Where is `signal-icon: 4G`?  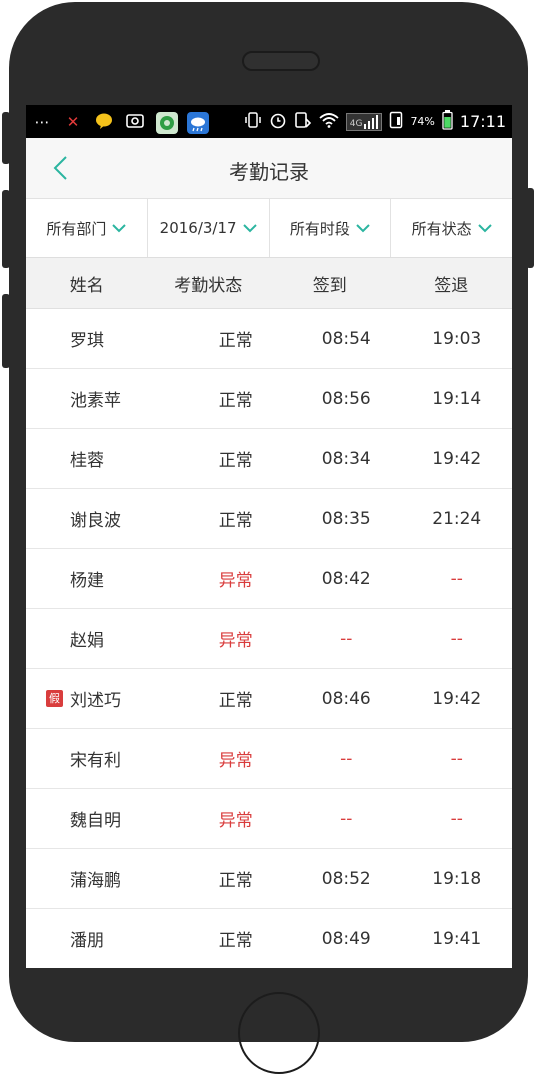
signal-icon: 4G is located at coordinates (364, 121).